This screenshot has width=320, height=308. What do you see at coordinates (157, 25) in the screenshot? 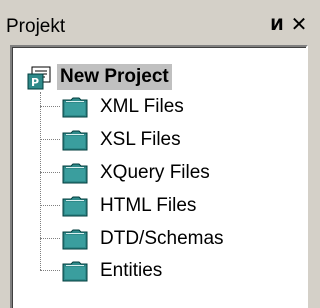
I see `panel-titlebar: Projekt И ✕` at bounding box center [157, 25].